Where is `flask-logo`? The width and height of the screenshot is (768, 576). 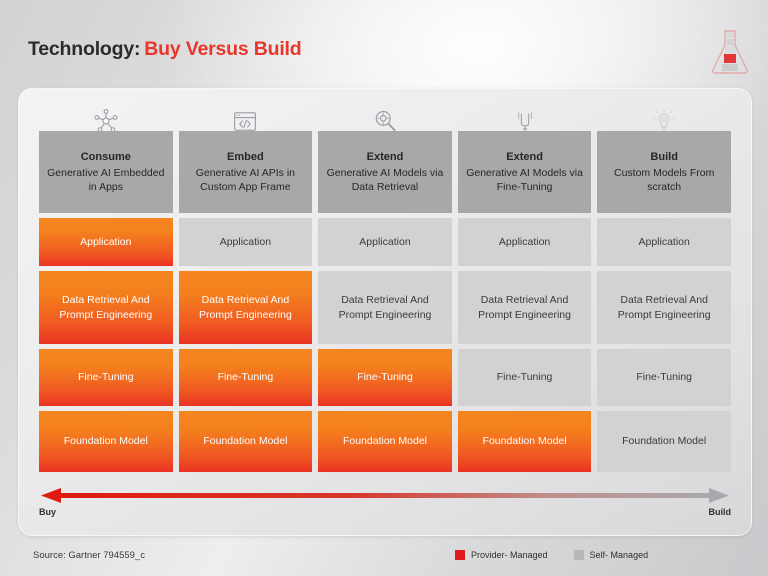 flask-logo is located at coordinates (730, 51).